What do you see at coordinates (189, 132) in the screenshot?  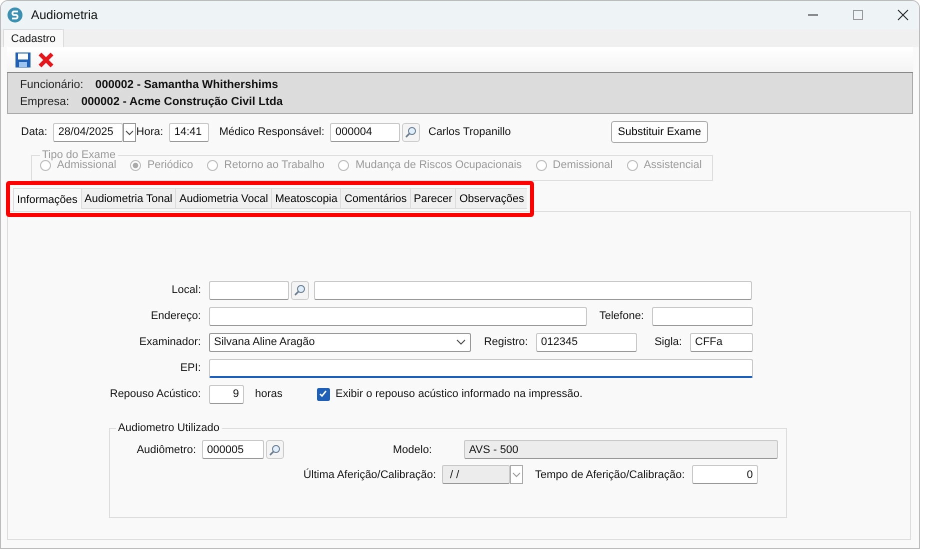 I see `time-field: 14:41` at bounding box center [189, 132].